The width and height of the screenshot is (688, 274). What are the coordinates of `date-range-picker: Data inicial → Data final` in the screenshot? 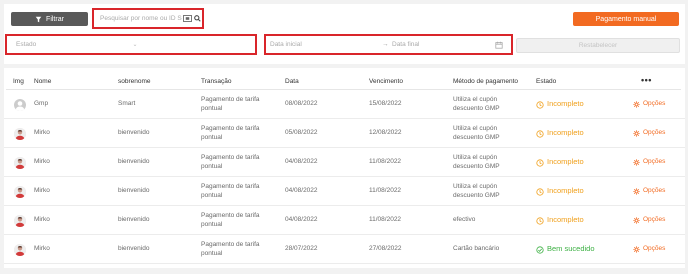 It's located at (388, 44).